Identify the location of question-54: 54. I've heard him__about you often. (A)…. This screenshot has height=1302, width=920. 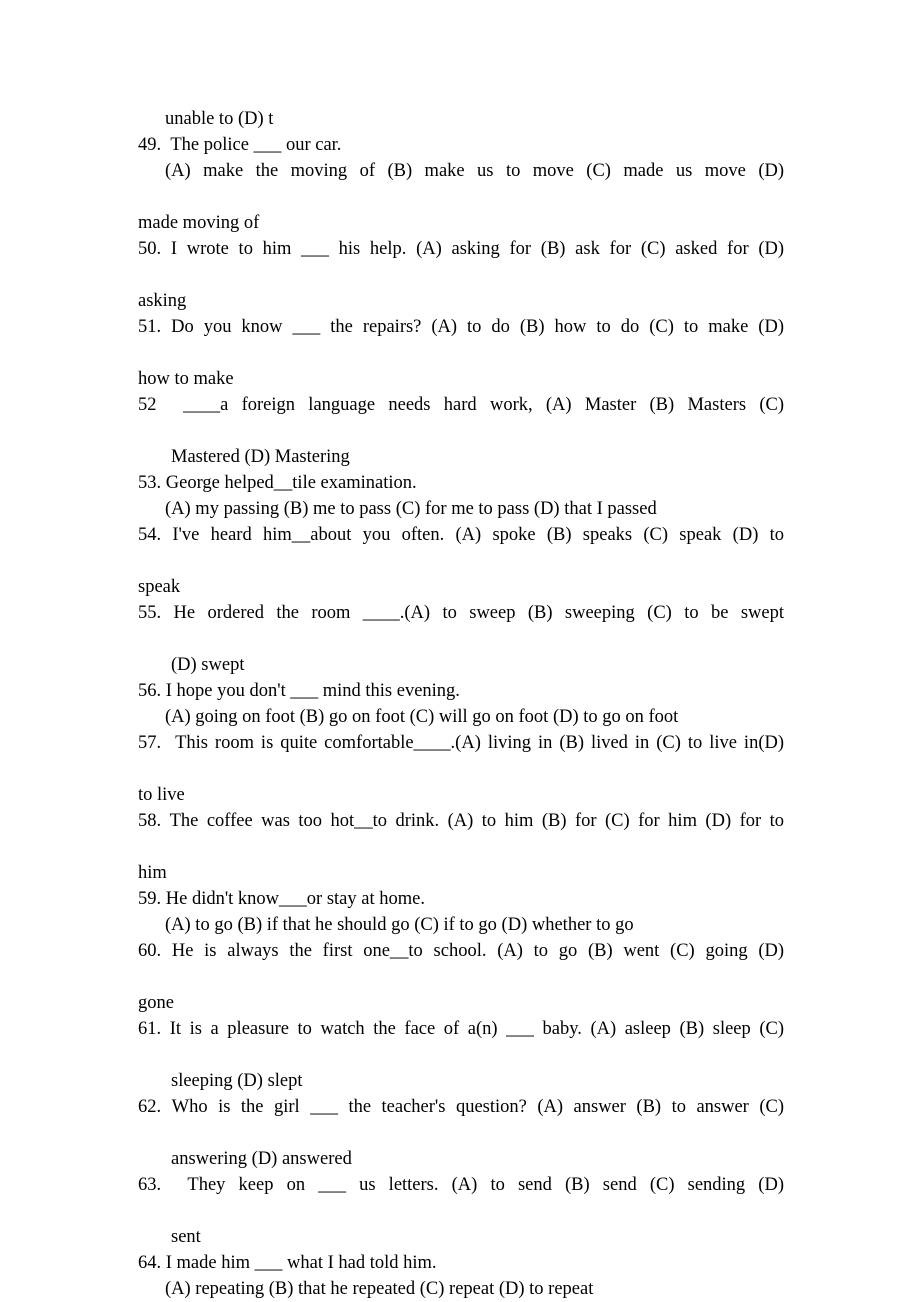
(461, 548).